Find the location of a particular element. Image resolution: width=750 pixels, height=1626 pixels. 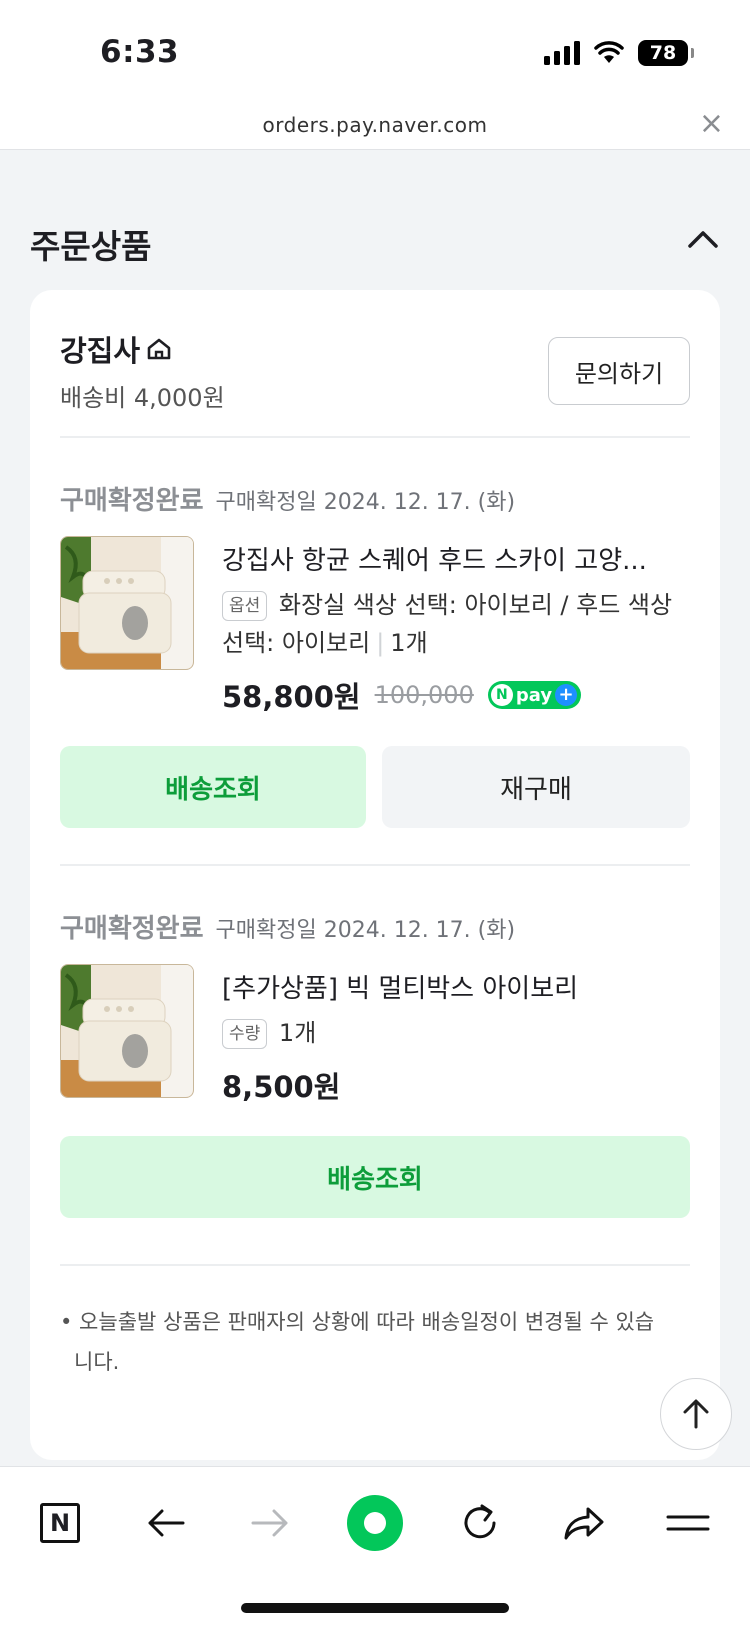

browser-toolbar: N is located at coordinates (375, 1546).